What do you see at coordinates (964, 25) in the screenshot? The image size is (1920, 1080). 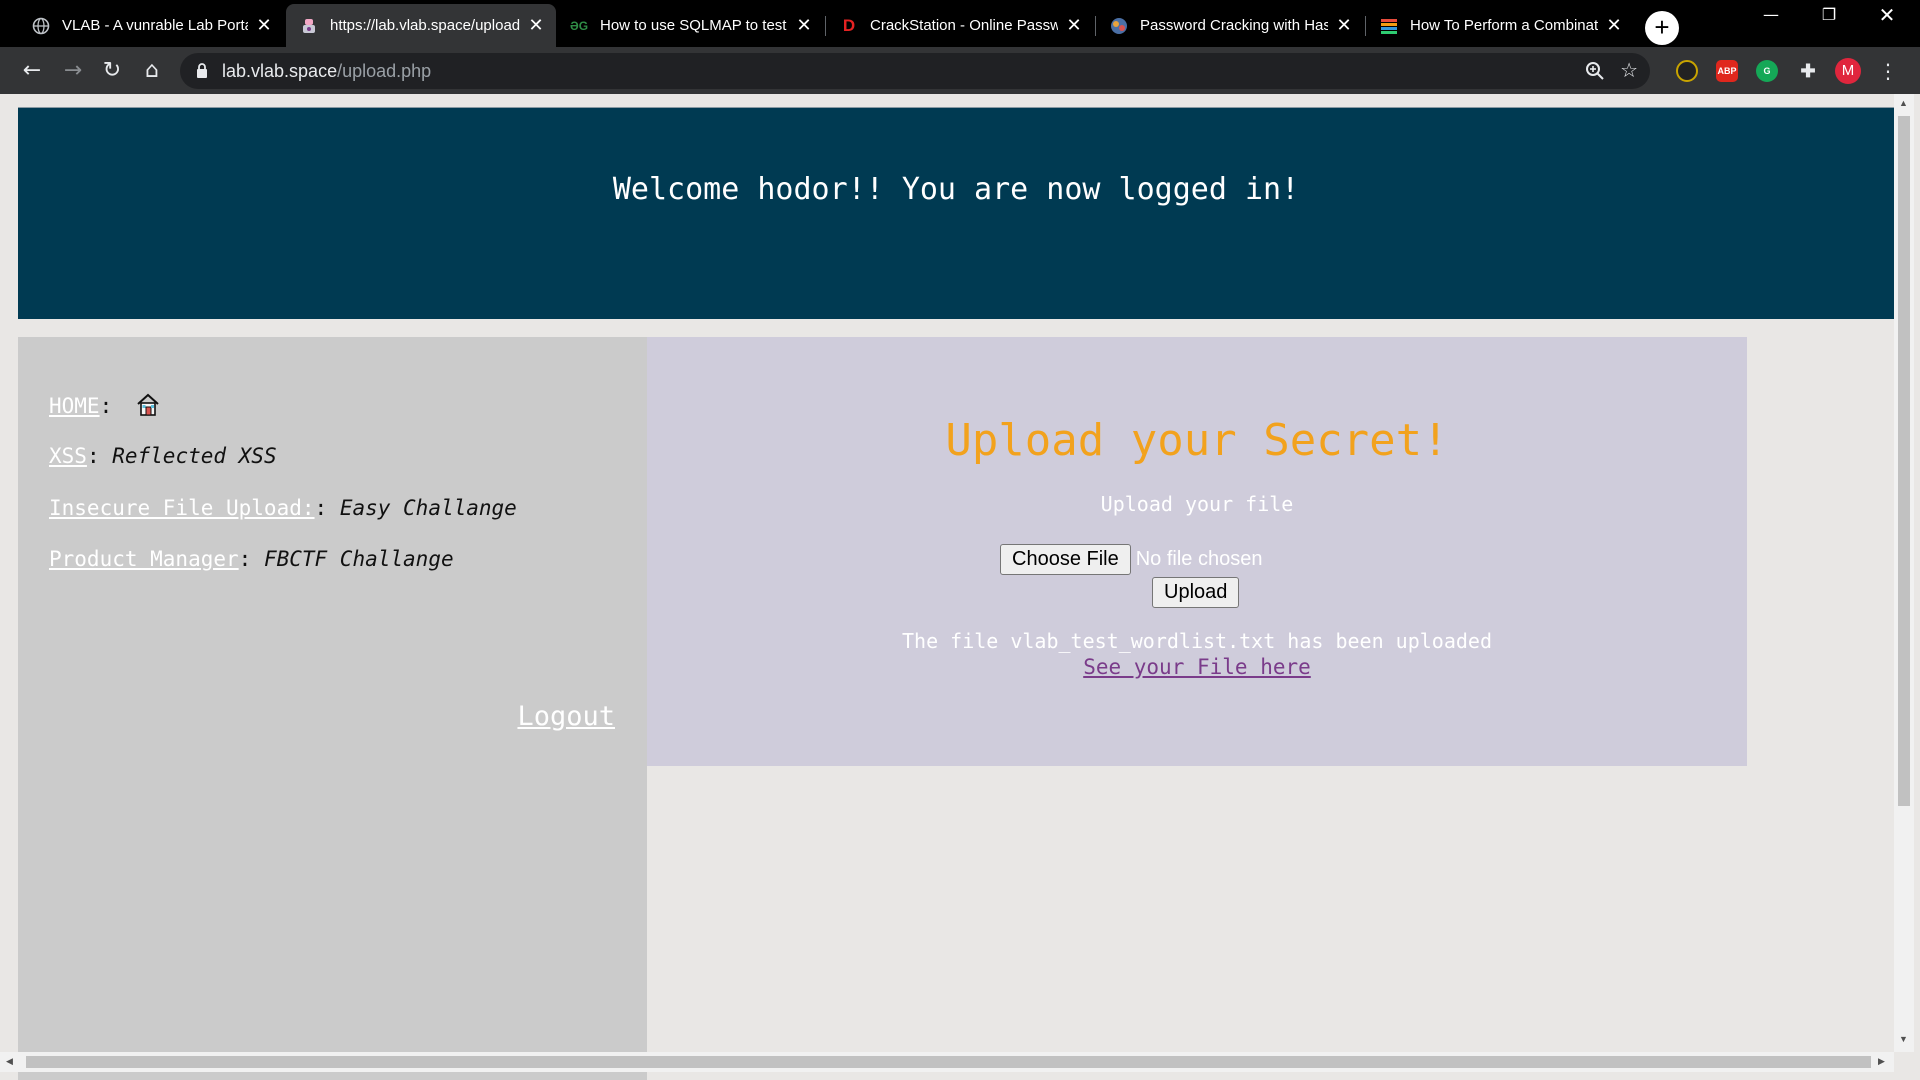 I see `tab-title: CrackStation - Online Password` at bounding box center [964, 25].